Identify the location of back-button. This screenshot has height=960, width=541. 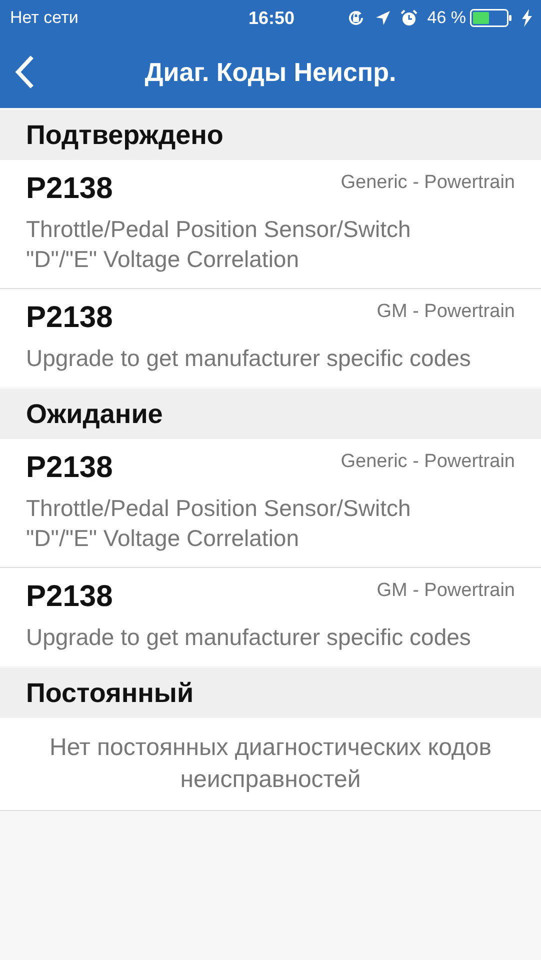
(25, 72).